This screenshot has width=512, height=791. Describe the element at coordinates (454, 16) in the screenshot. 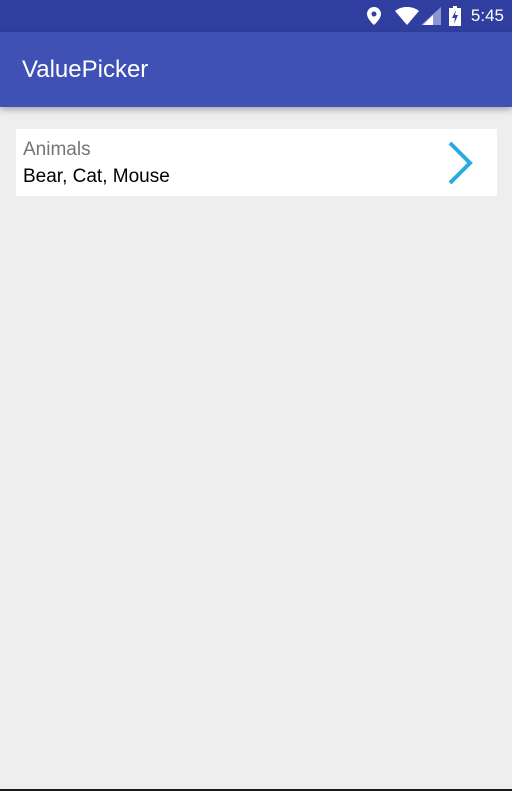

I see `battery-charging-icon` at that location.